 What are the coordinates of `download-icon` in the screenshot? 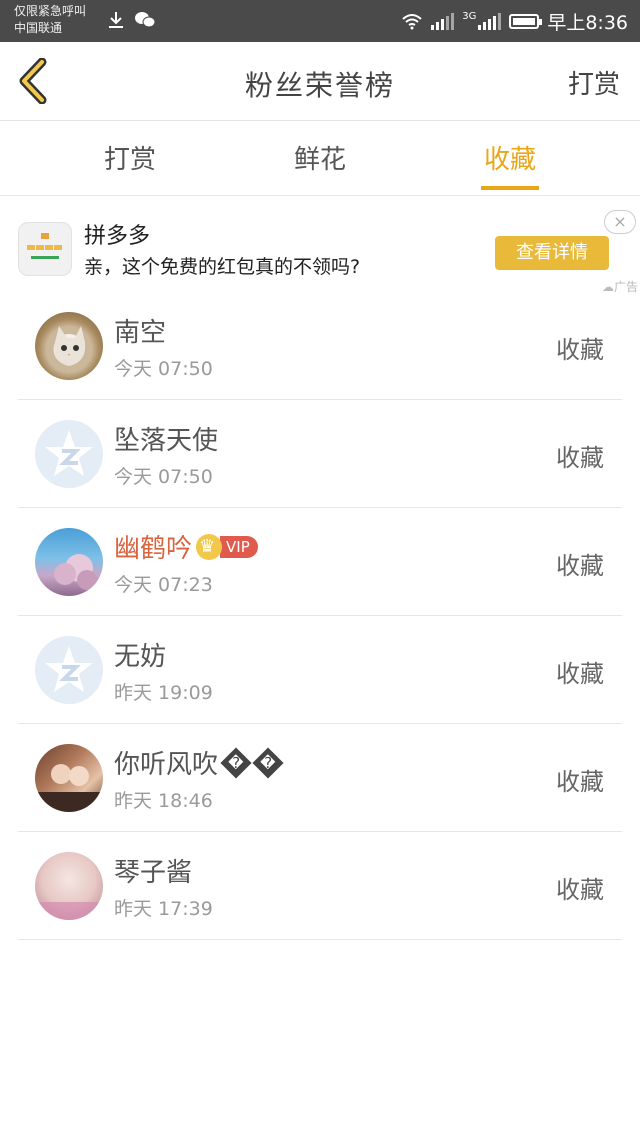 It's located at (116, 20).